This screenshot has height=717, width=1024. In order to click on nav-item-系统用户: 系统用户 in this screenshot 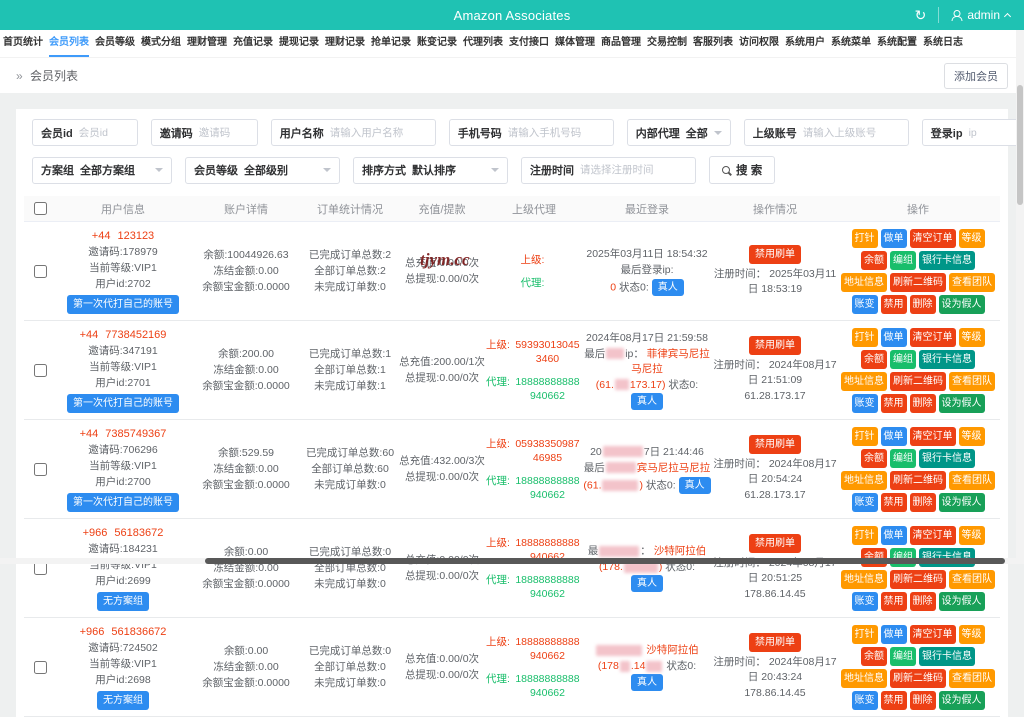, I will do `click(805, 43)`.